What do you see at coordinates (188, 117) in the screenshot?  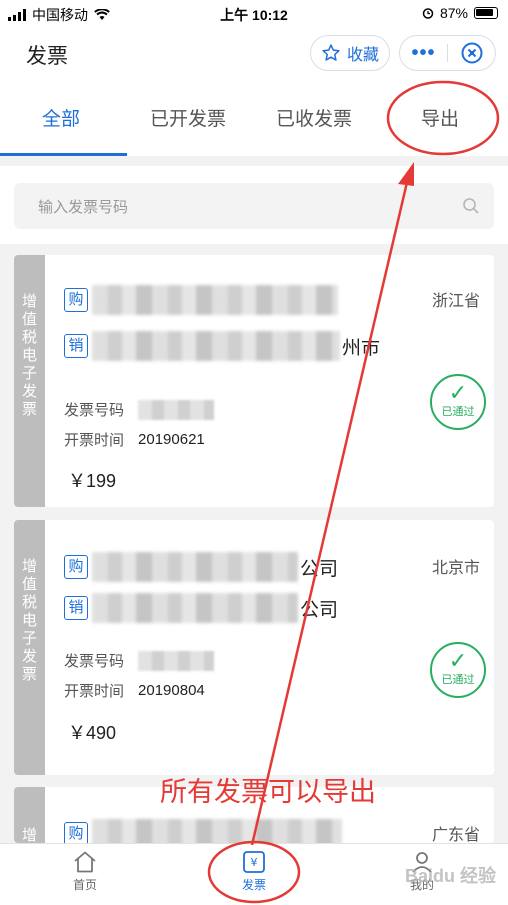 I see `tab-issued: 已开发票` at bounding box center [188, 117].